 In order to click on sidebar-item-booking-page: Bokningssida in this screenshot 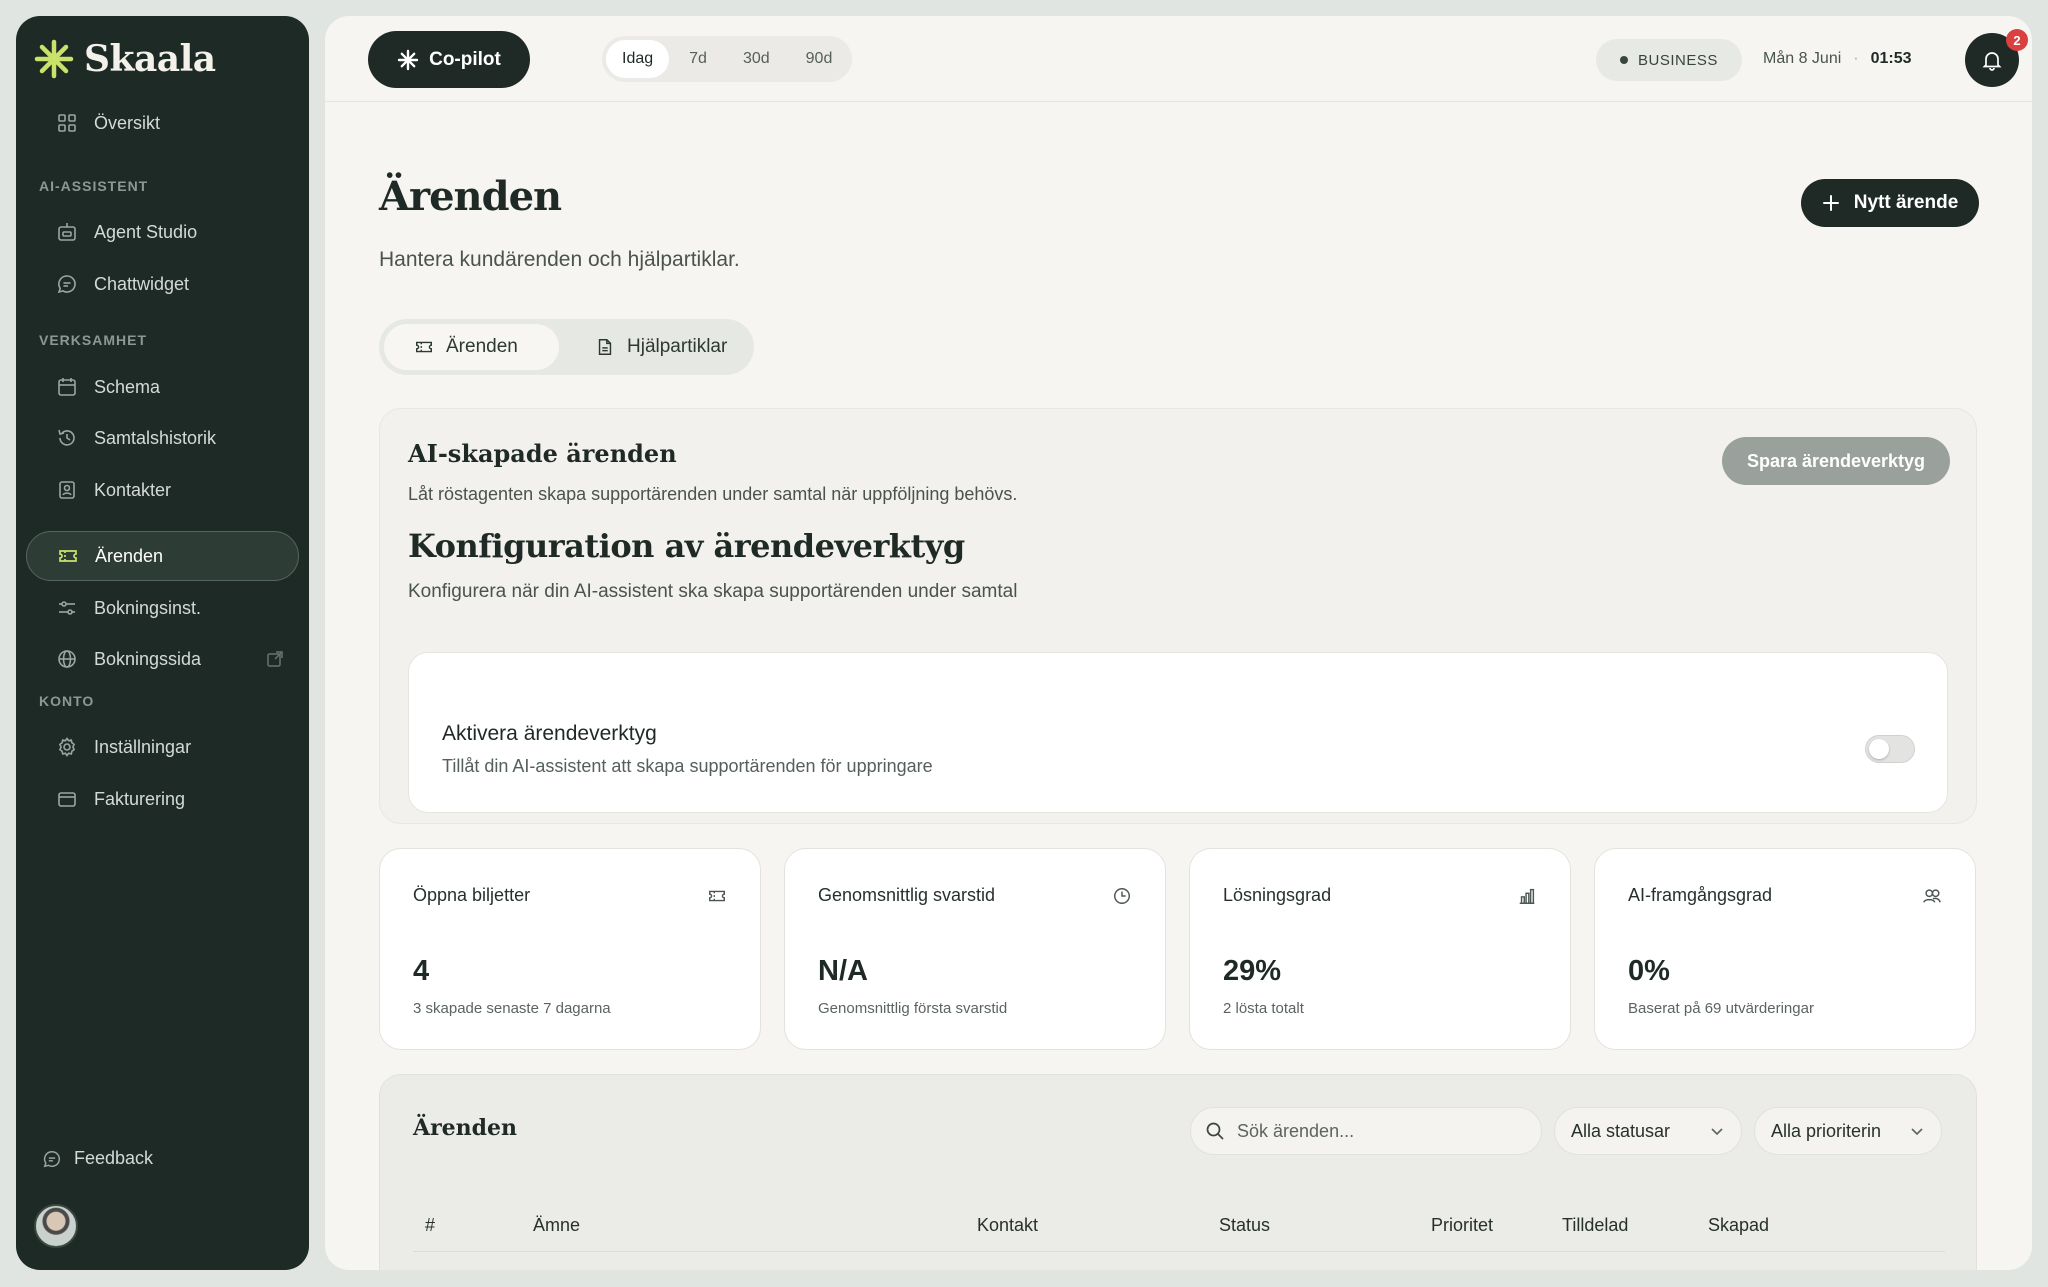, I will do `click(162, 659)`.